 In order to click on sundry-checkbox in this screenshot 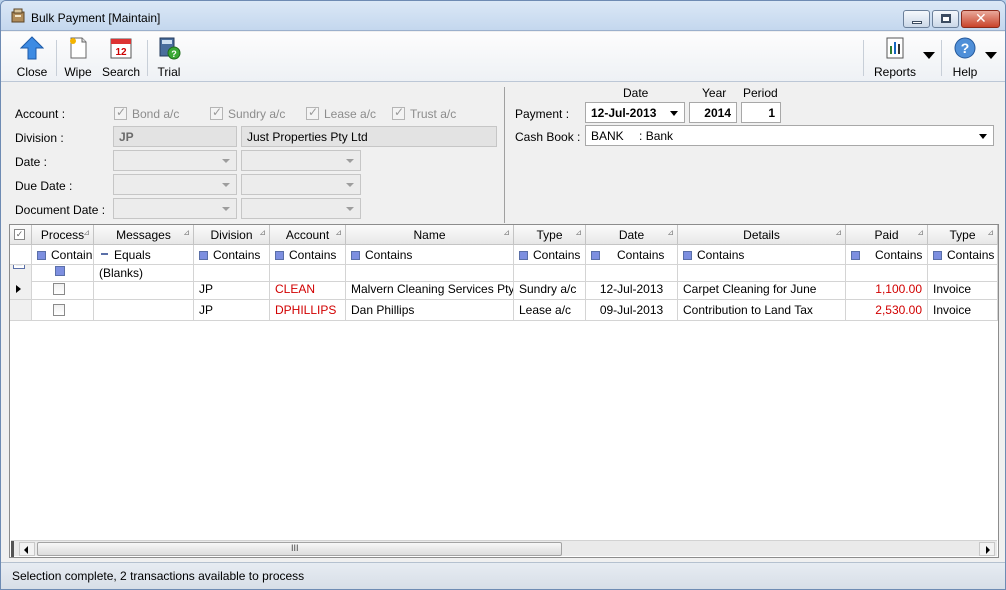, I will do `click(216, 112)`.